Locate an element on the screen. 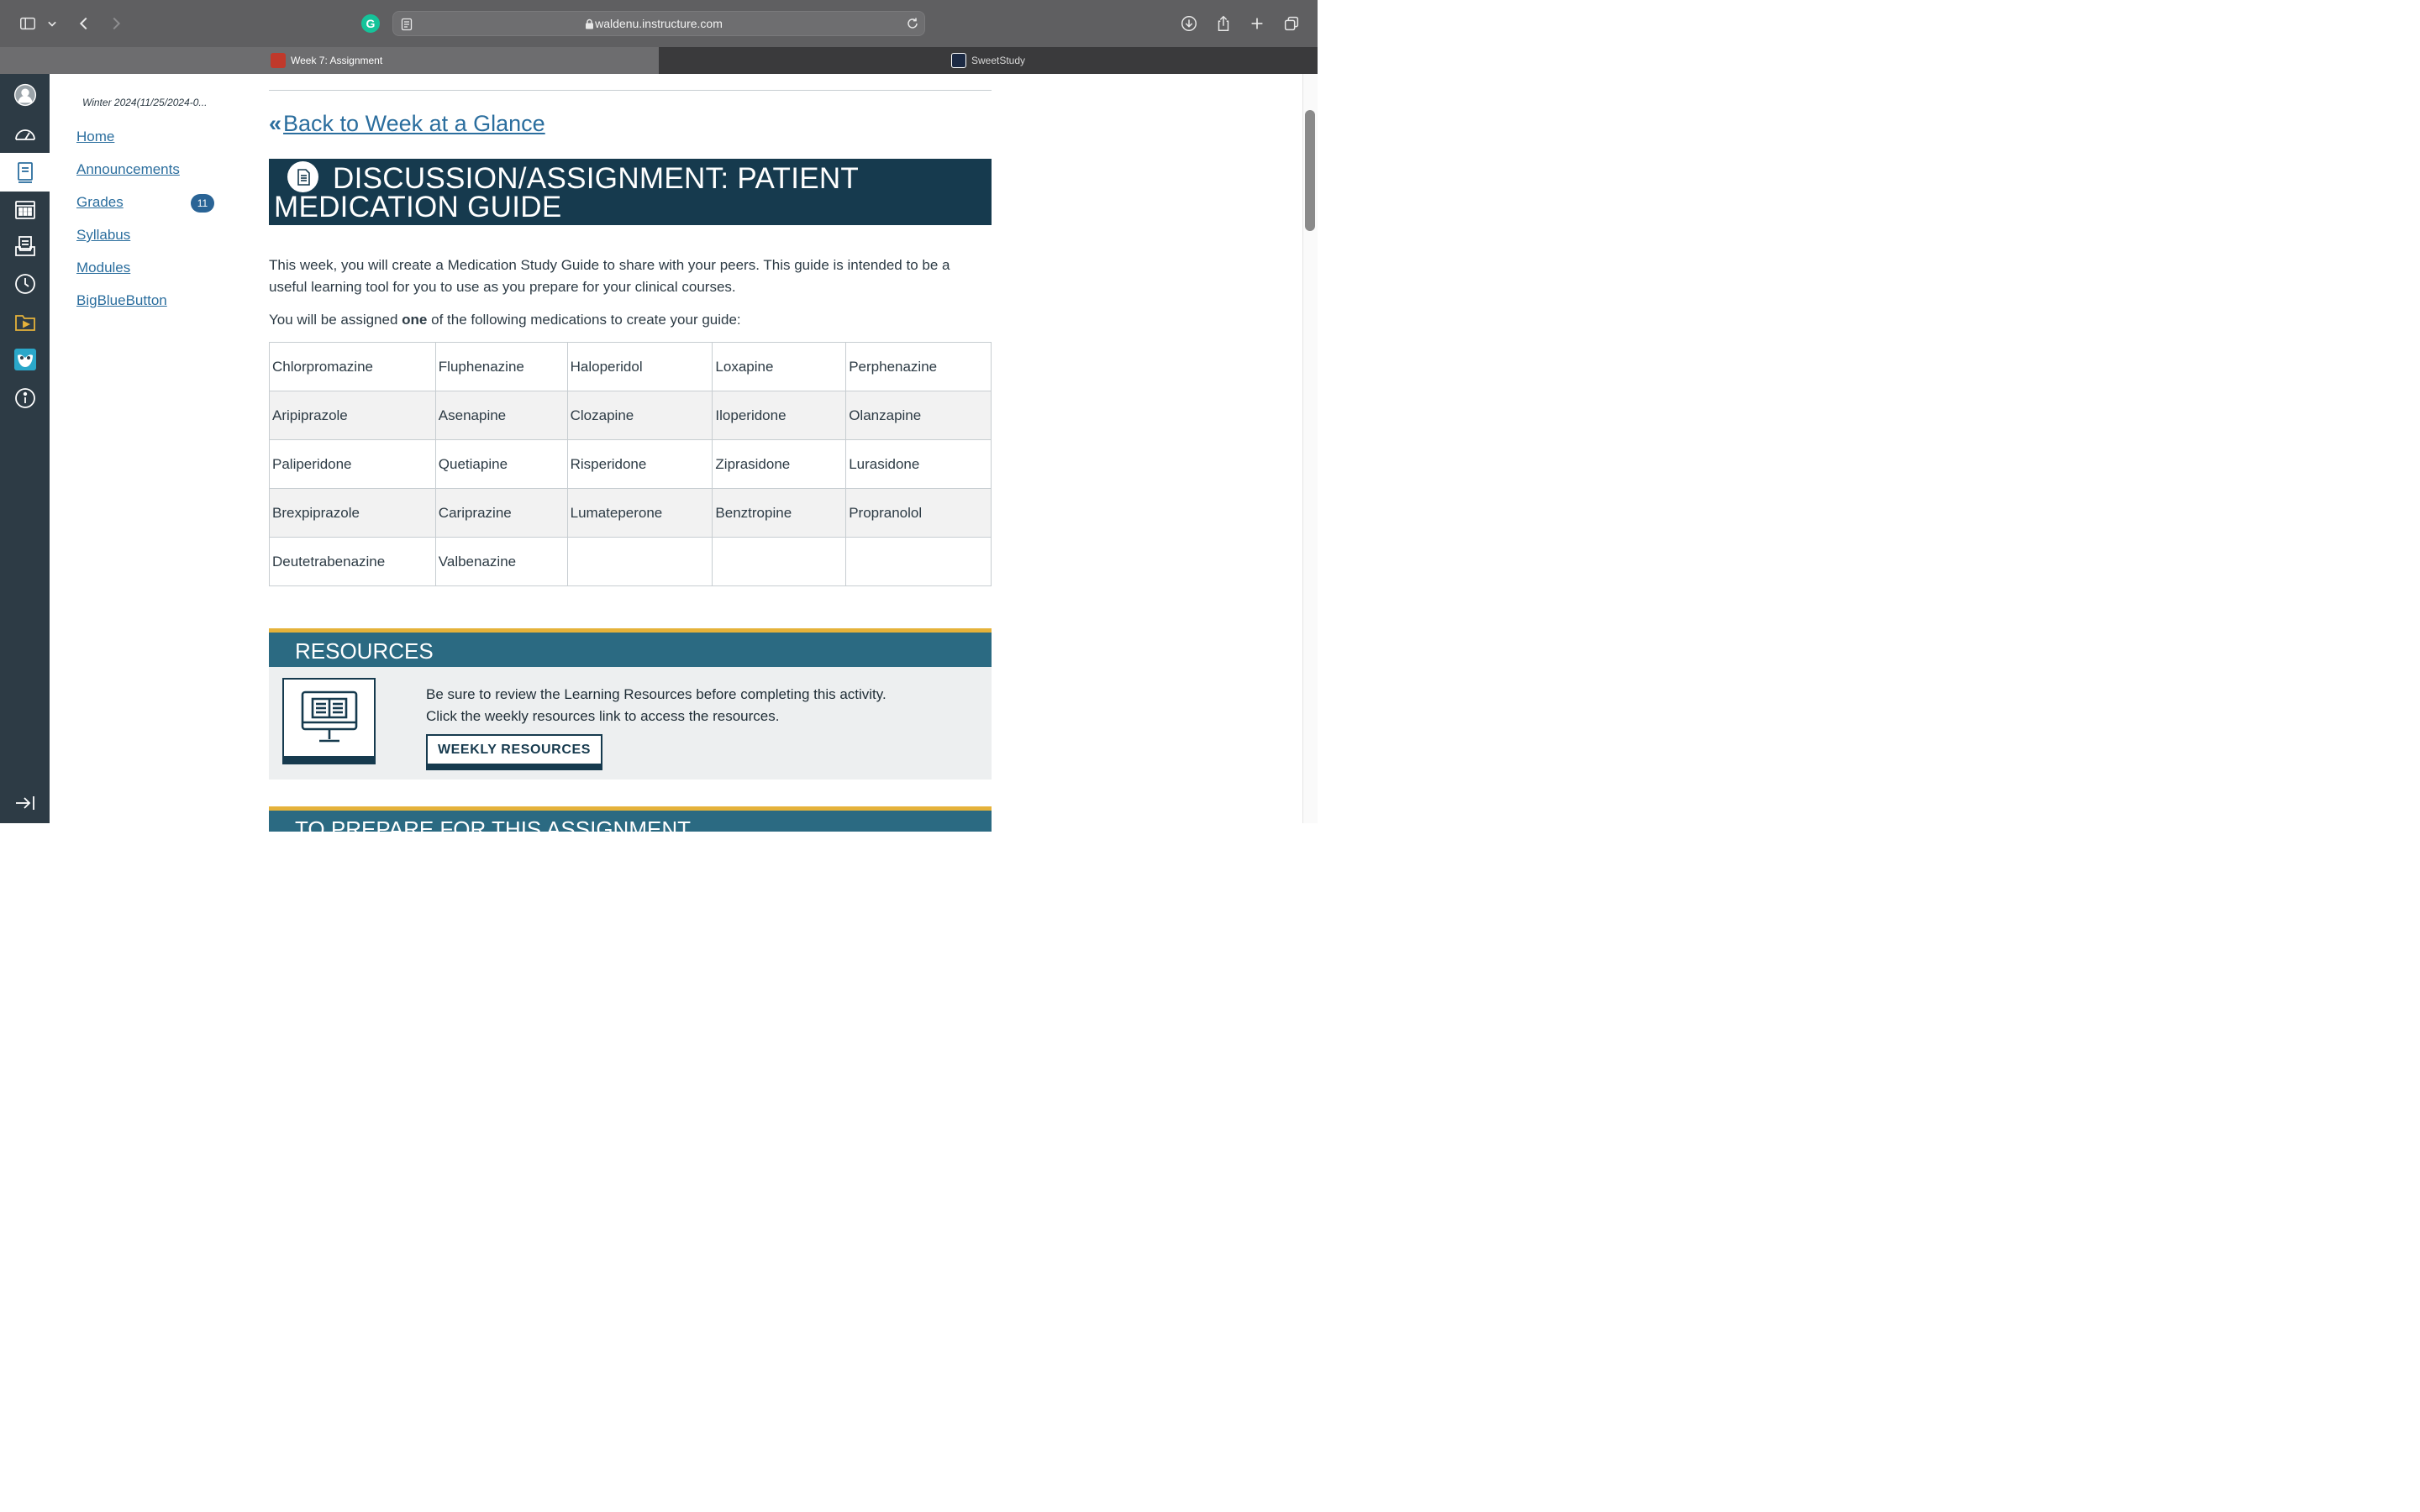 The image size is (2420, 1512). course-nav-modules: Modules is located at coordinates (103, 268).